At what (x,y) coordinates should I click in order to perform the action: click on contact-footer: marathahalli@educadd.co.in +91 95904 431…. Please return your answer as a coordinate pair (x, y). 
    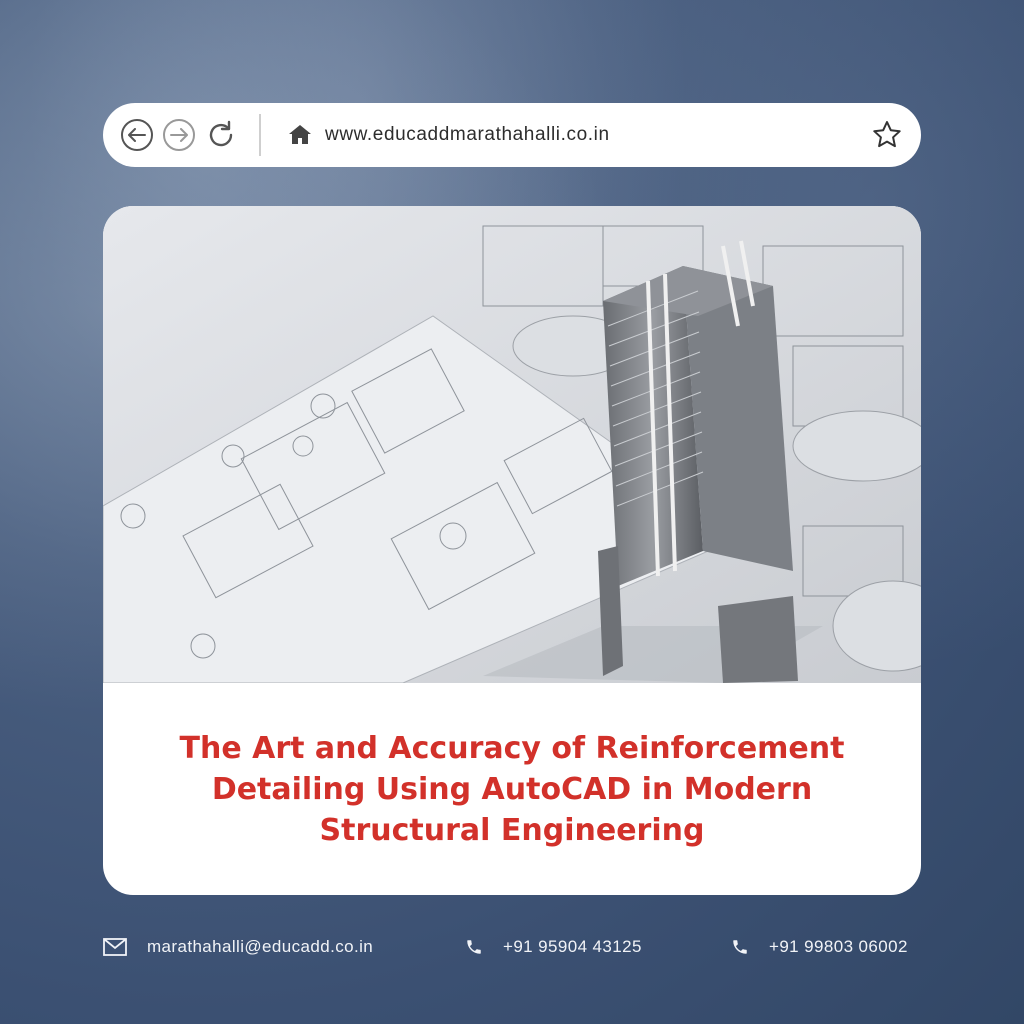
    Looking at the image, I should click on (512, 947).